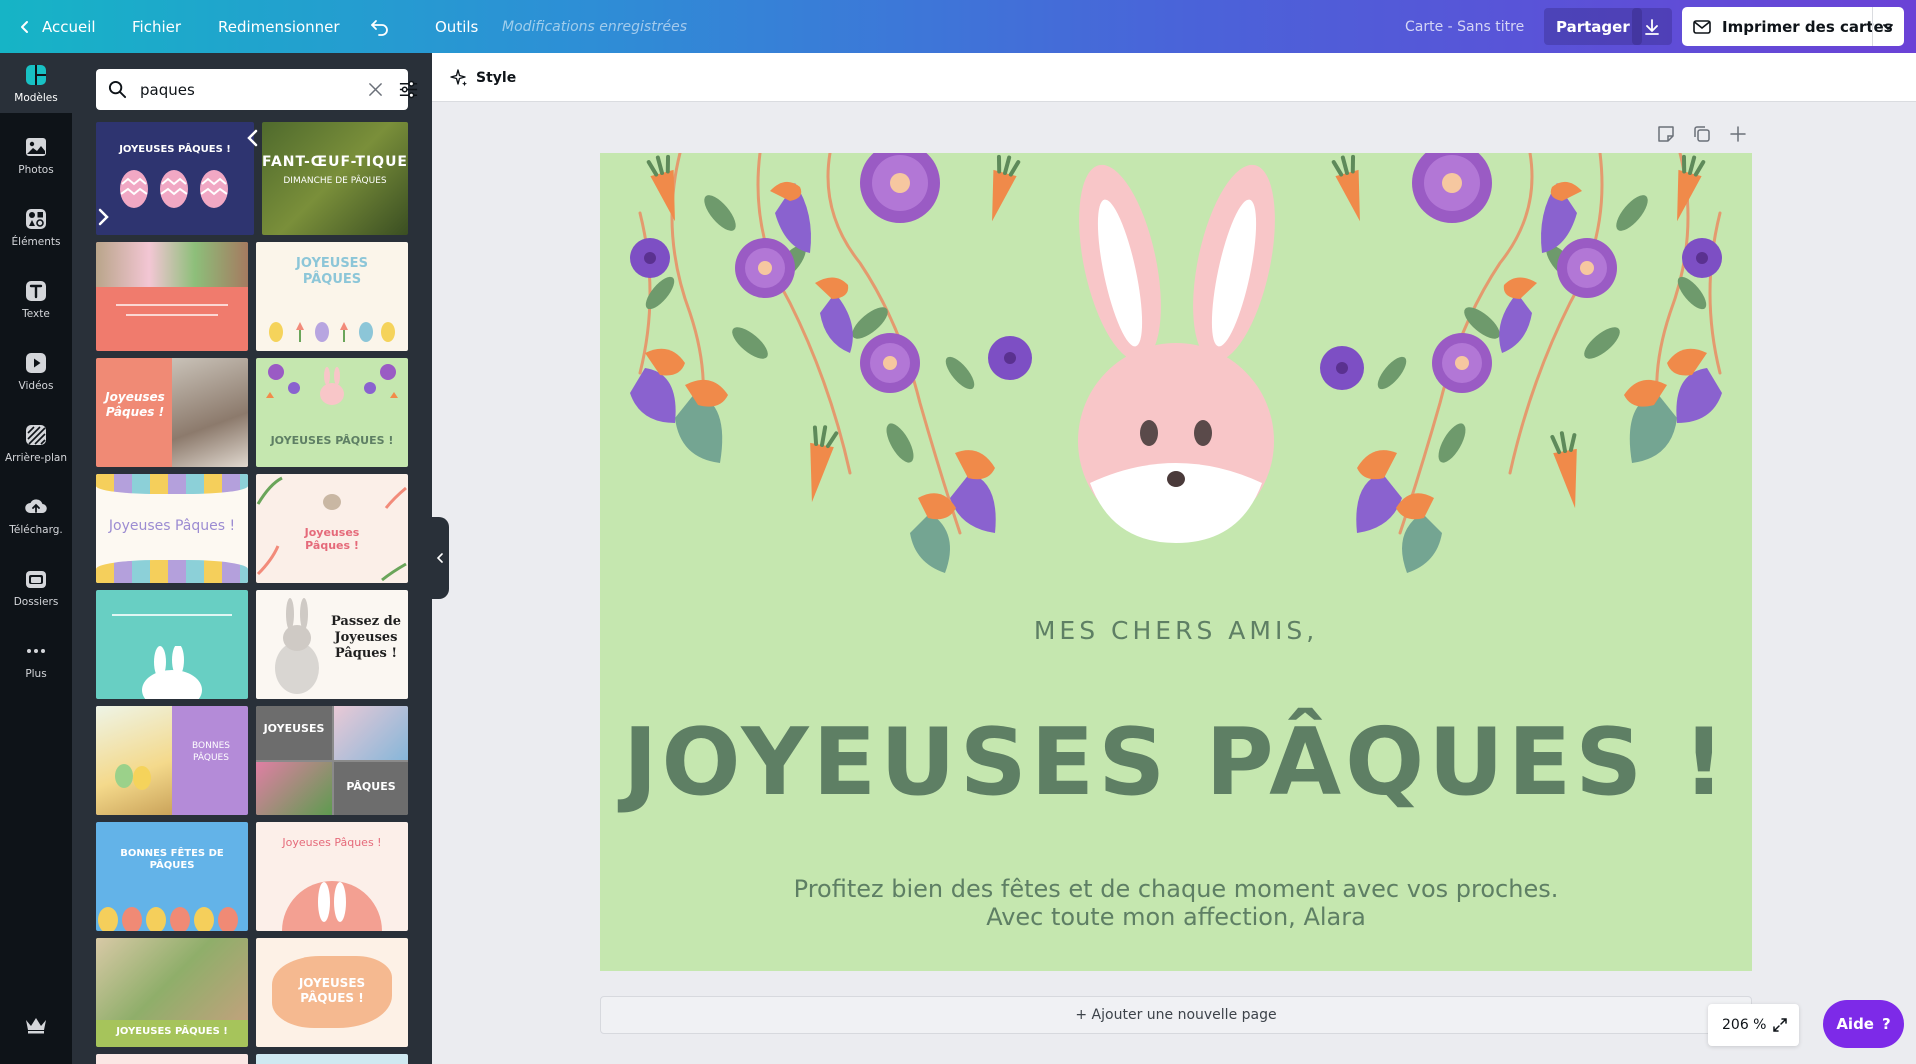  What do you see at coordinates (1593, 26) in the screenshot?
I see `share-button: Partager` at bounding box center [1593, 26].